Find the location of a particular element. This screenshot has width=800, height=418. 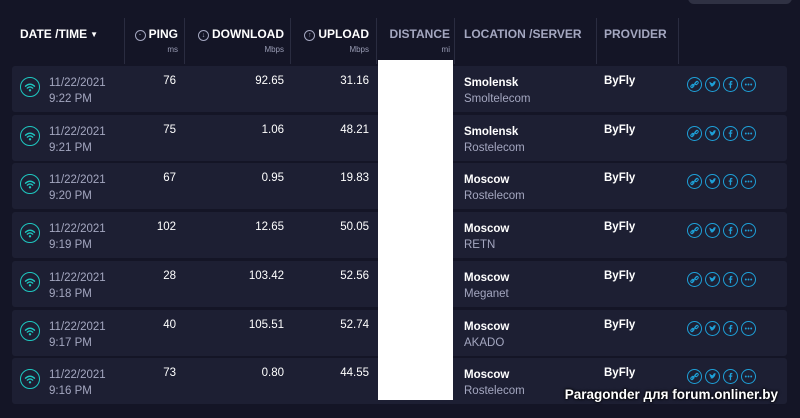

server-cell: Smolensk Smoltelecom is located at coordinates (529, 91).